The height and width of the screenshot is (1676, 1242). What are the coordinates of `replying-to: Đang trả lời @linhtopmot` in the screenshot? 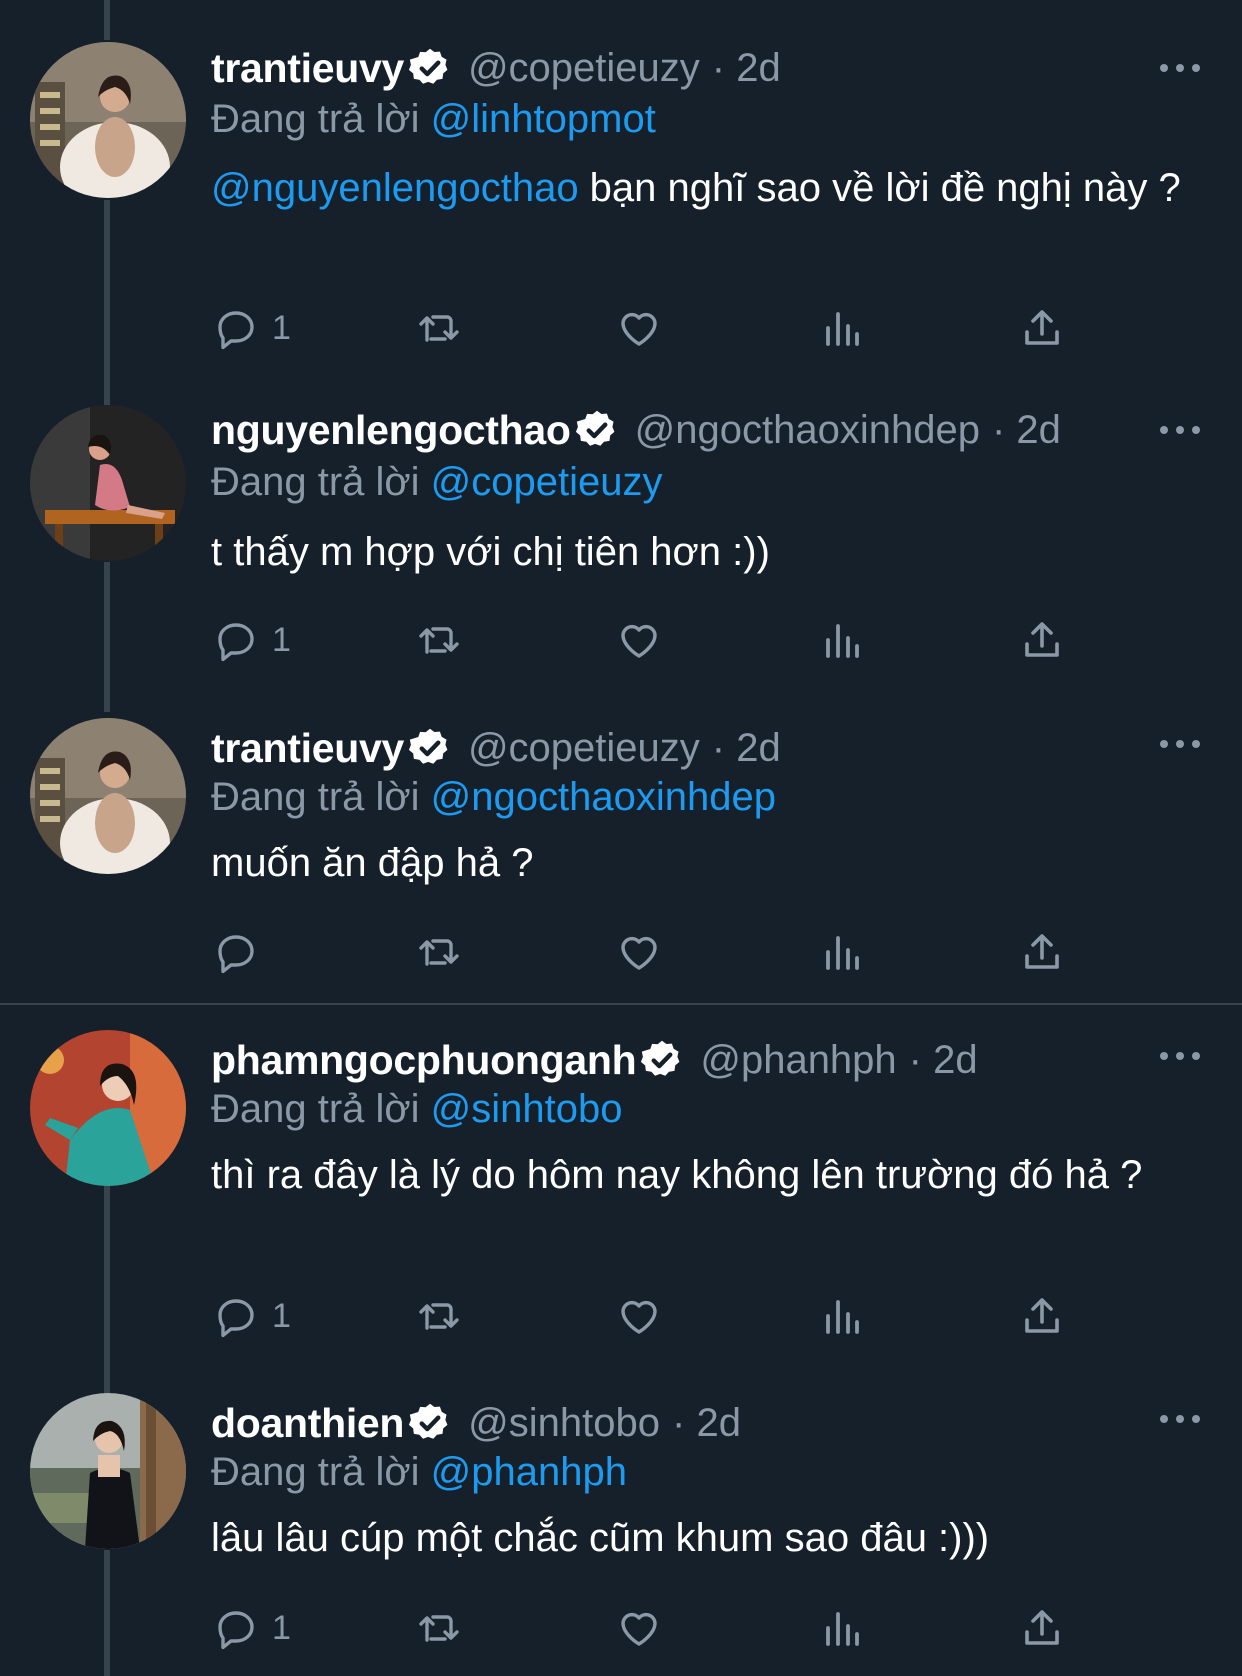 It's located at (433, 119).